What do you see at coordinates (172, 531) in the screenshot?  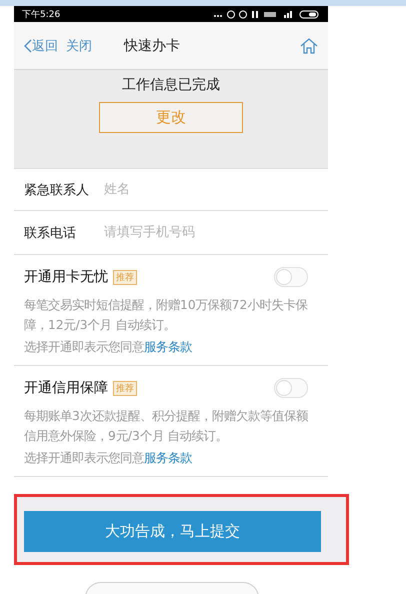 I see `submit-button: 大功告成，马上提交` at bounding box center [172, 531].